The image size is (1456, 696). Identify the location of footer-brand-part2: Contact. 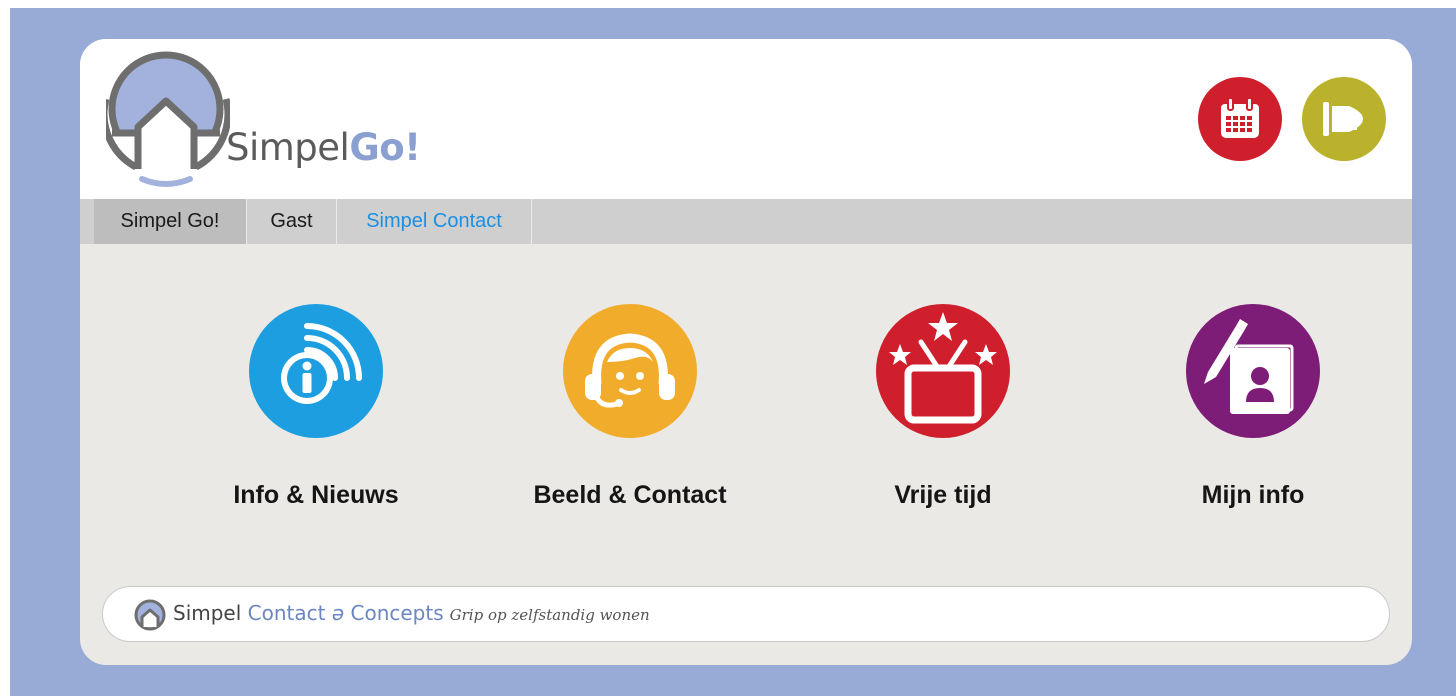
(286, 613).